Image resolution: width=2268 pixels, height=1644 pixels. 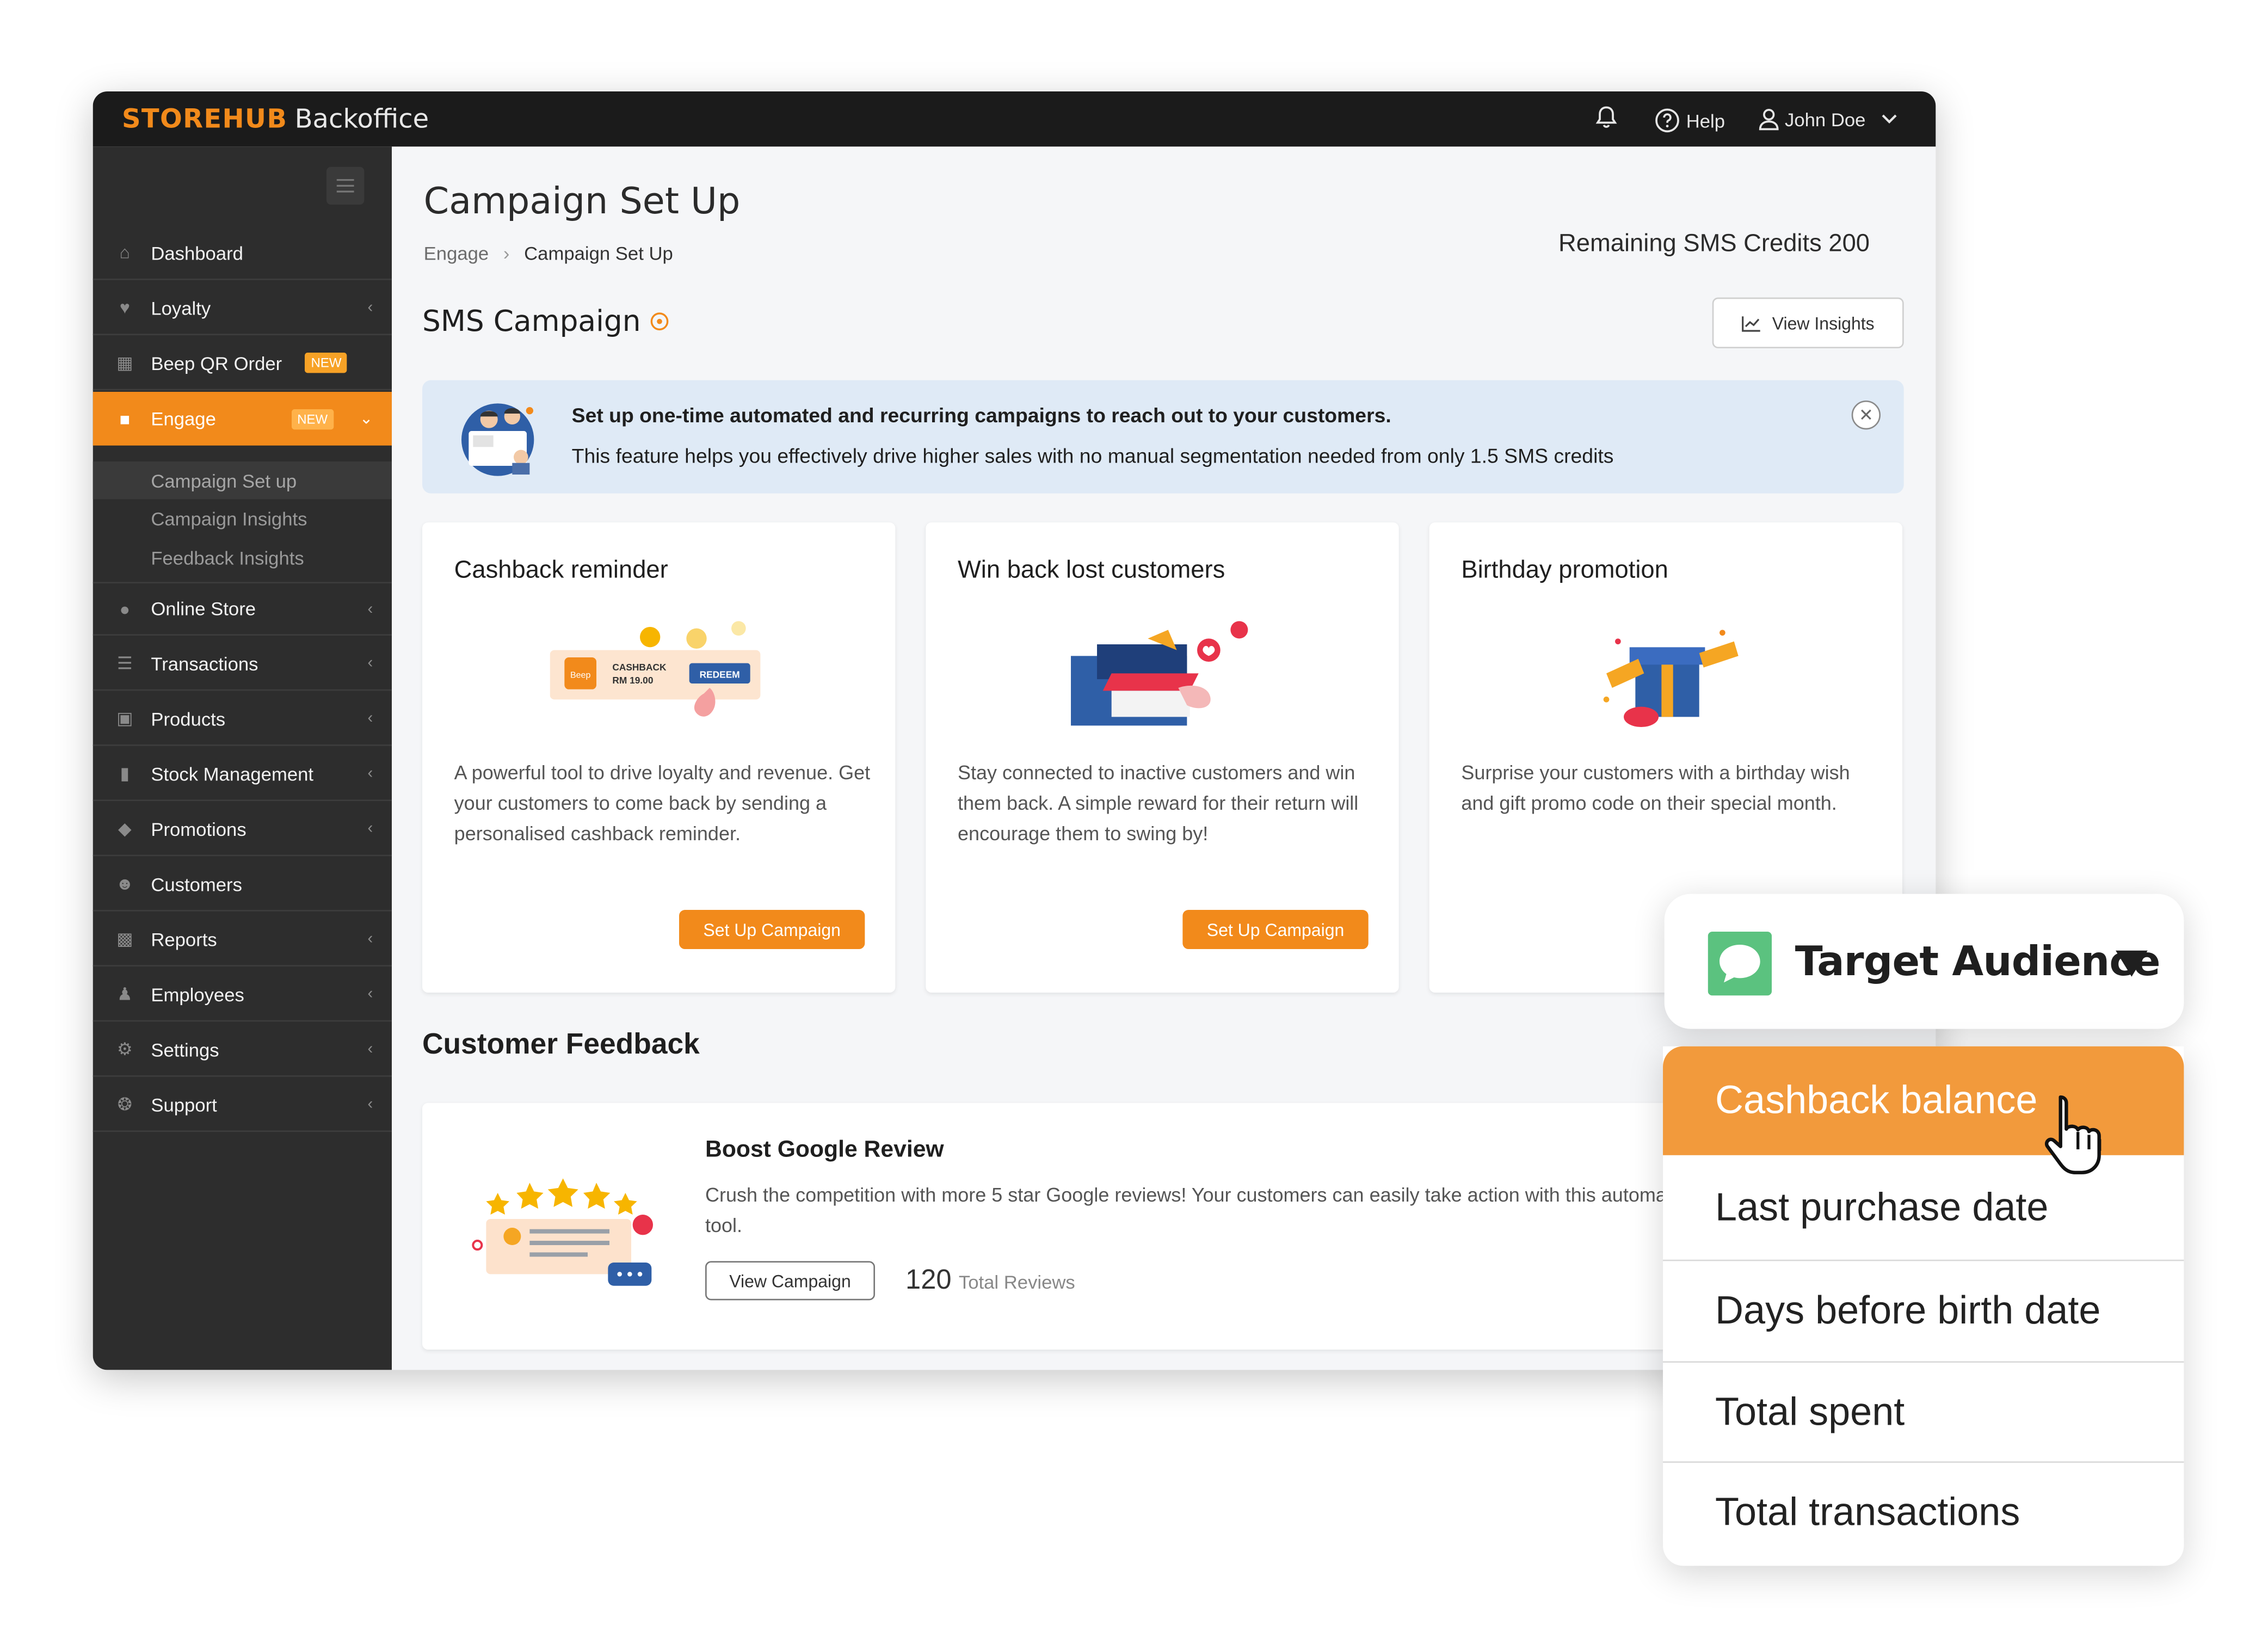 What do you see at coordinates (1769, 120) in the screenshot?
I see `user-icon` at bounding box center [1769, 120].